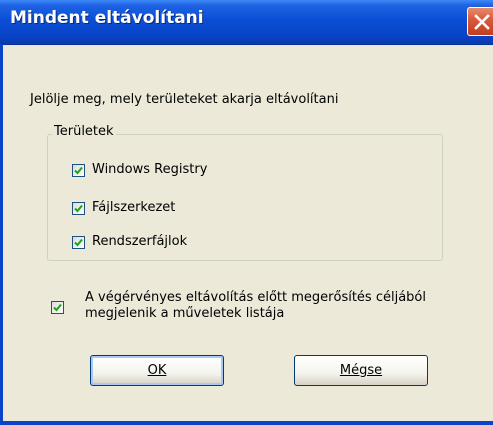  Describe the element at coordinates (107, 18) in the screenshot. I see `dialog-title: Mindent eltávolítani` at that location.